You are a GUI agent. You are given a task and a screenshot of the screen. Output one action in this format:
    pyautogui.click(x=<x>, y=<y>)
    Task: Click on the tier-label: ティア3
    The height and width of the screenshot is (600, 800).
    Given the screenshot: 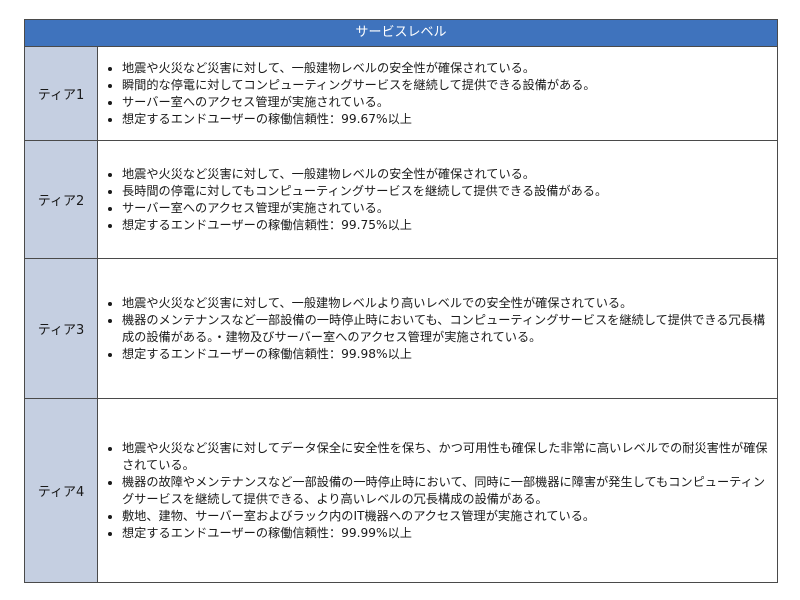 What is the action you would take?
    pyautogui.click(x=61, y=328)
    